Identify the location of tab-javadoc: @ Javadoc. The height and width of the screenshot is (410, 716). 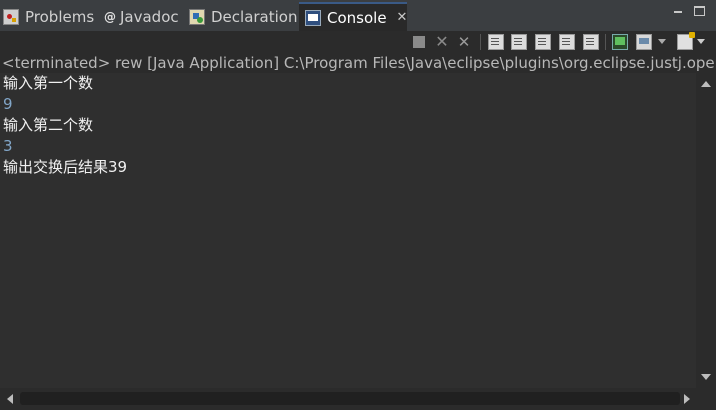
(145, 16).